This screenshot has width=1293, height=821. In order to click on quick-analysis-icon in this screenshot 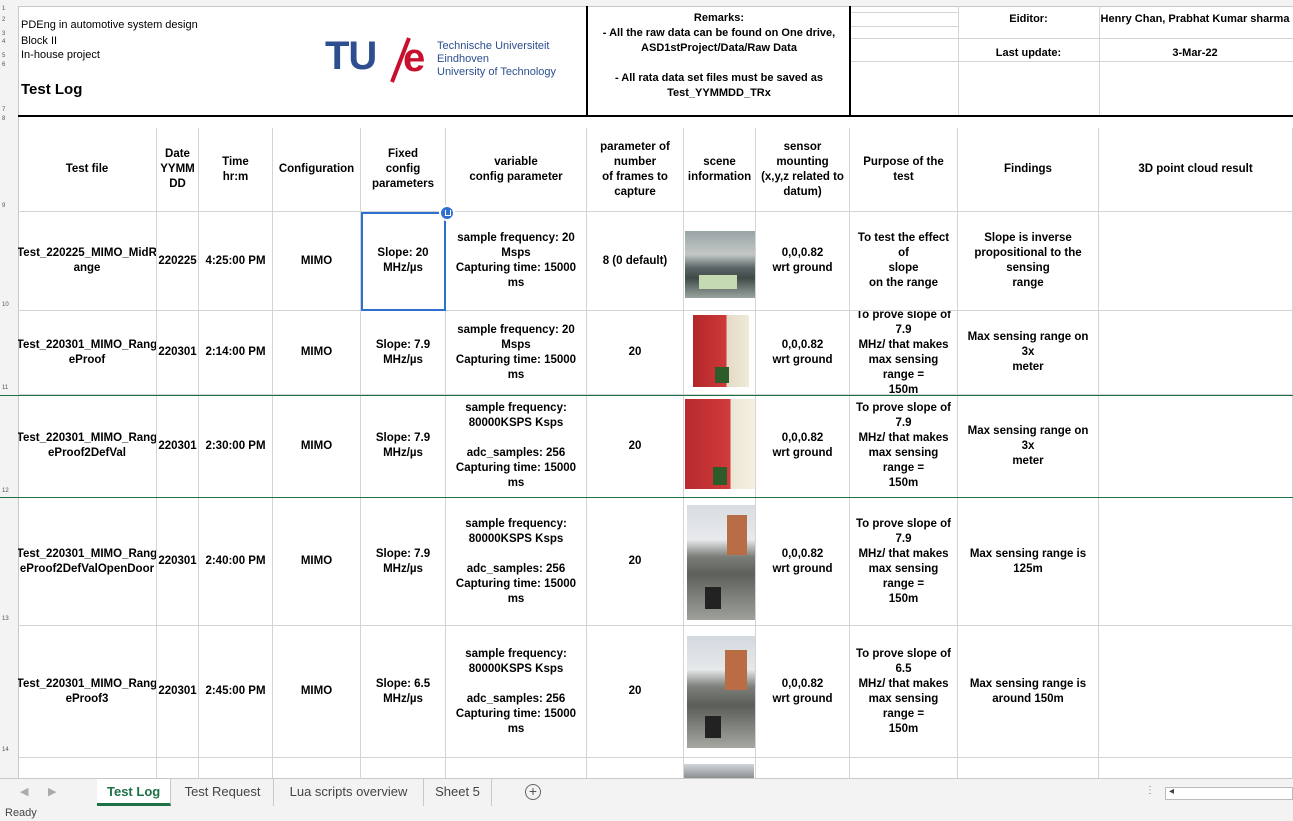, I will do `click(447, 213)`.